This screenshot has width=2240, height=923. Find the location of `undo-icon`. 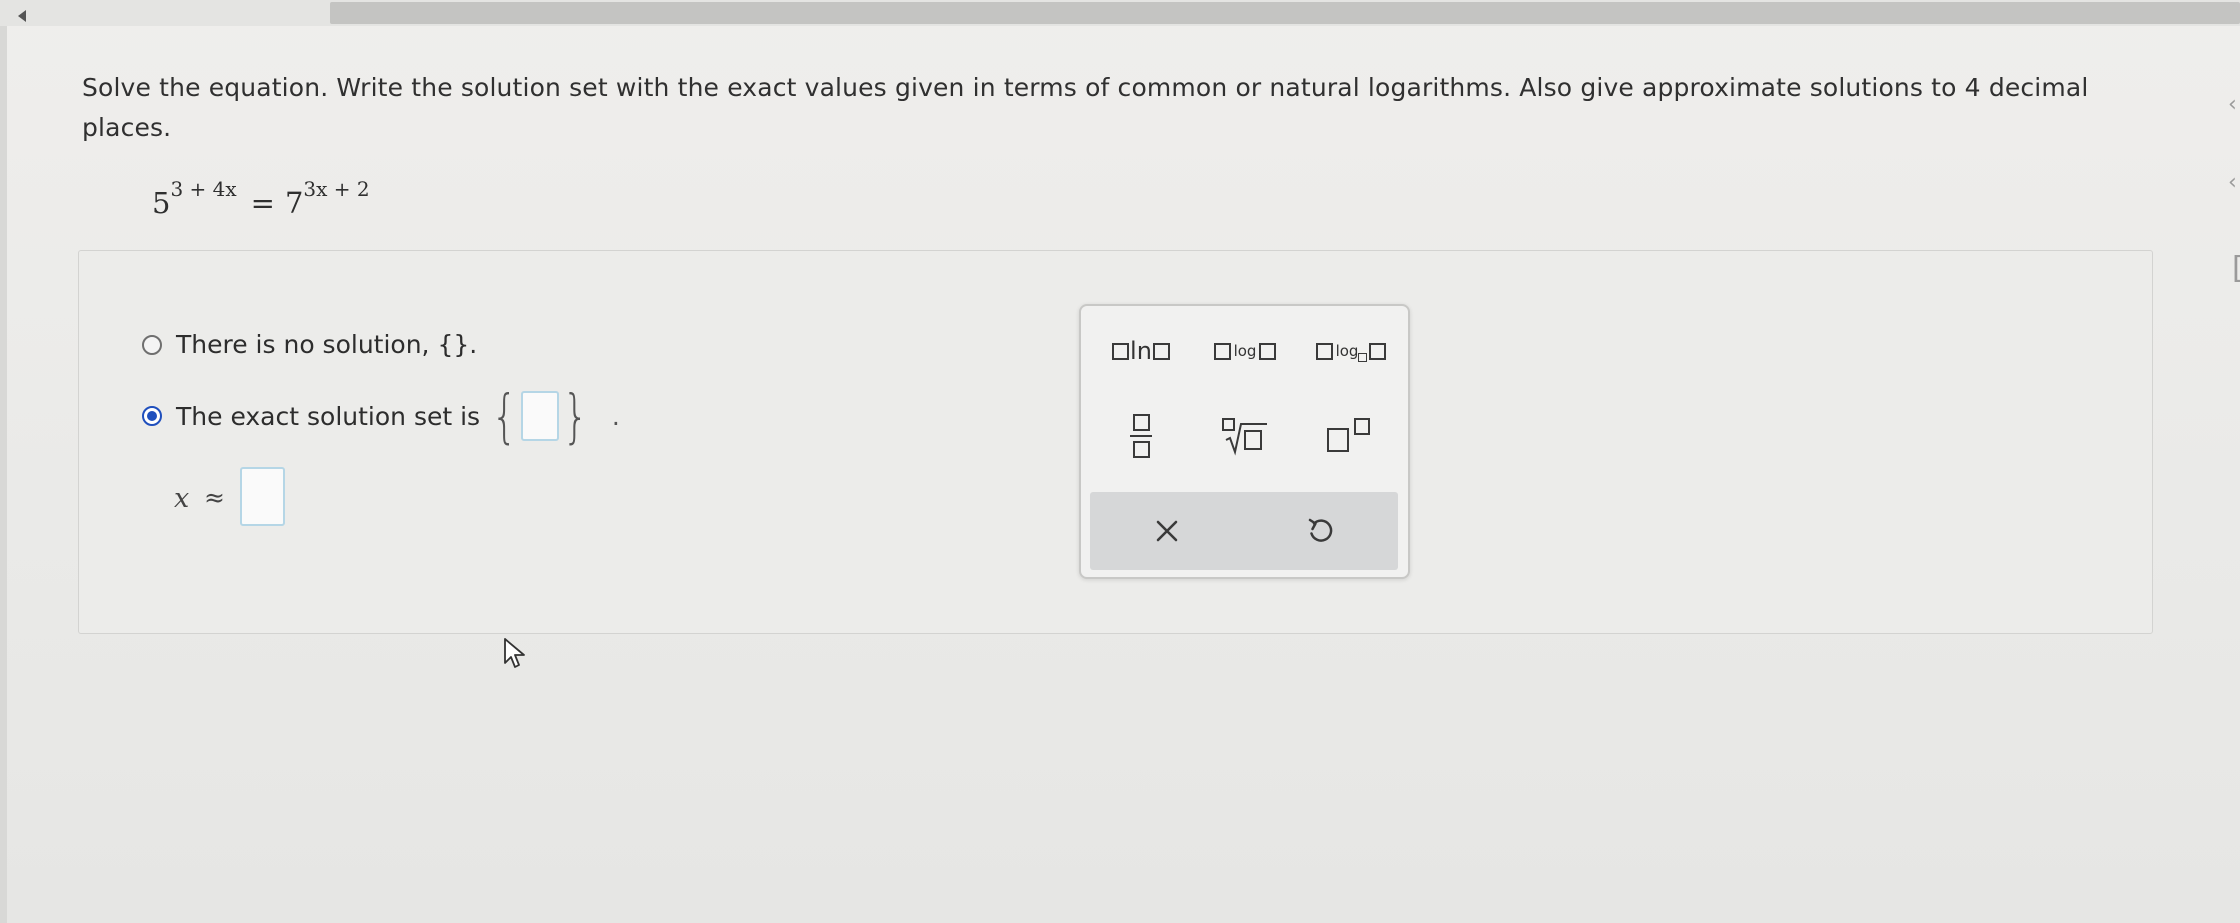

undo-icon is located at coordinates (1320, 530).